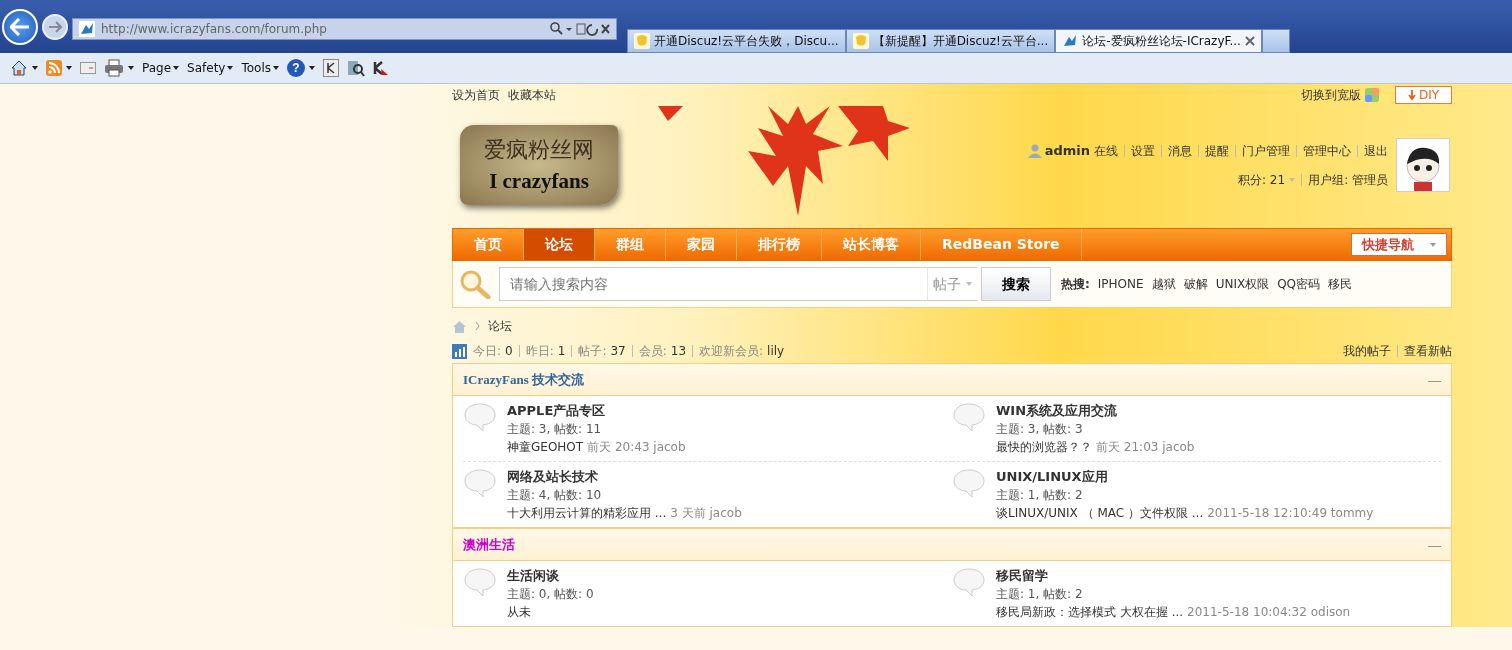 This screenshot has width=1512, height=650. Describe the element at coordinates (1040, 429) in the screenshot. I see `forum-stats: 主题: 3, 帖数: 3` at that location.